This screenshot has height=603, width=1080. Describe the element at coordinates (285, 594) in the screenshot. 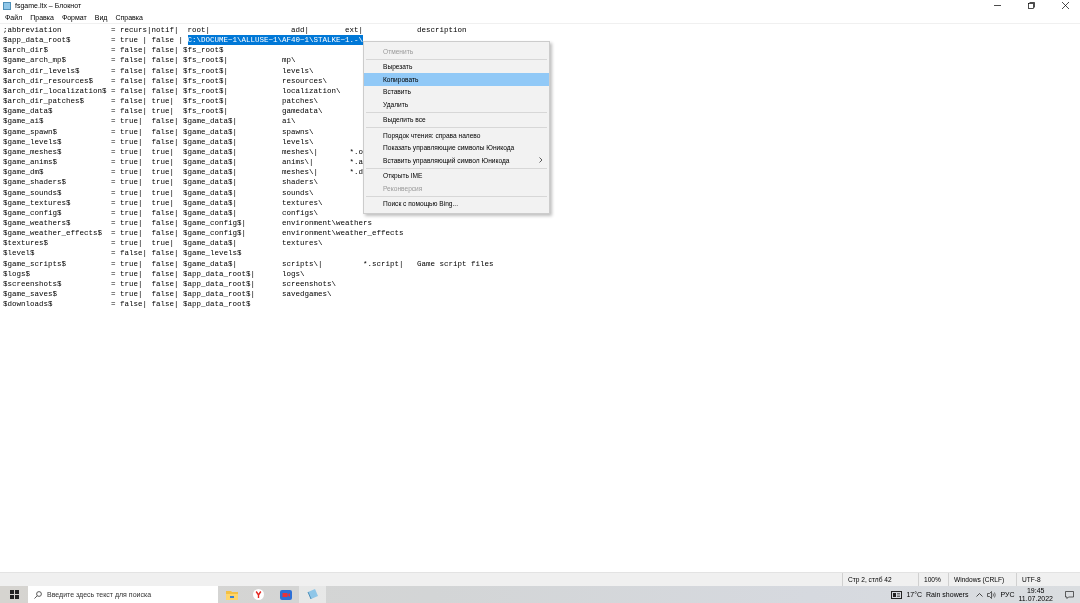

I see `camera-icon` at that location.